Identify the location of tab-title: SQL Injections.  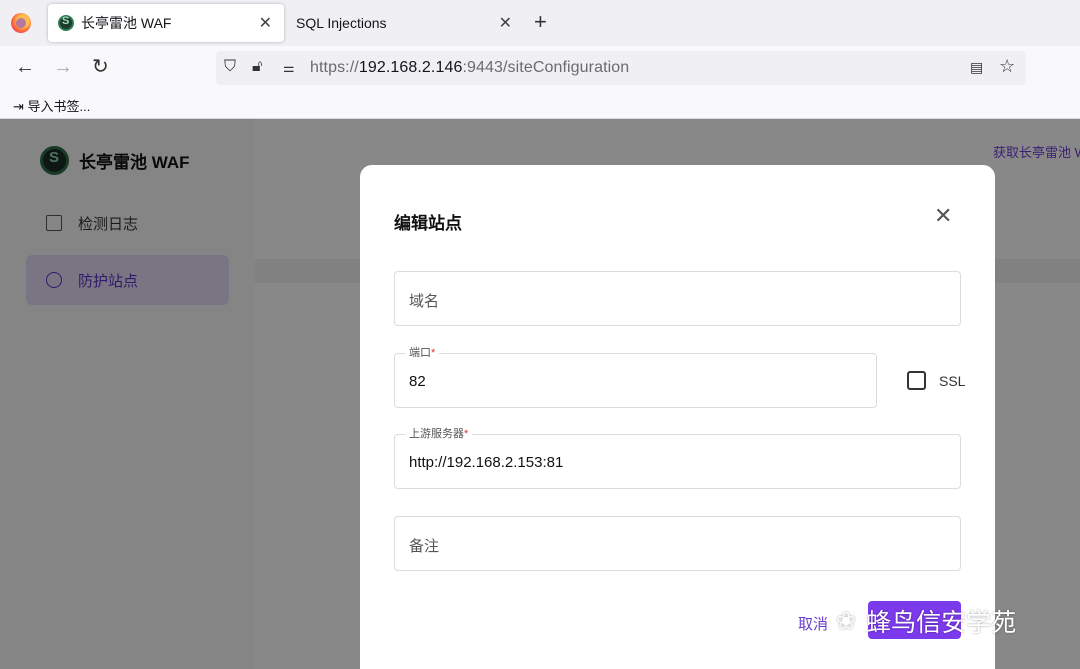
(341, 23).